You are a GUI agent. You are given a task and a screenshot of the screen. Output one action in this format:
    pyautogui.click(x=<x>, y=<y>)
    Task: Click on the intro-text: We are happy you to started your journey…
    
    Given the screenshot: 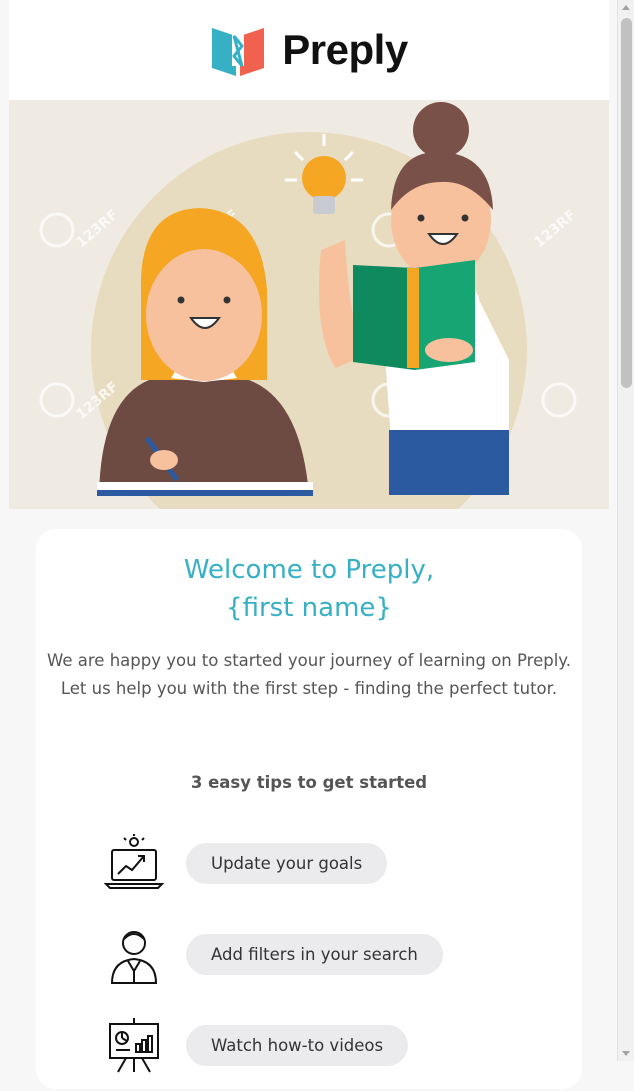 What is the action you would take?
    pyautogui.click(x=309, y=675)
    